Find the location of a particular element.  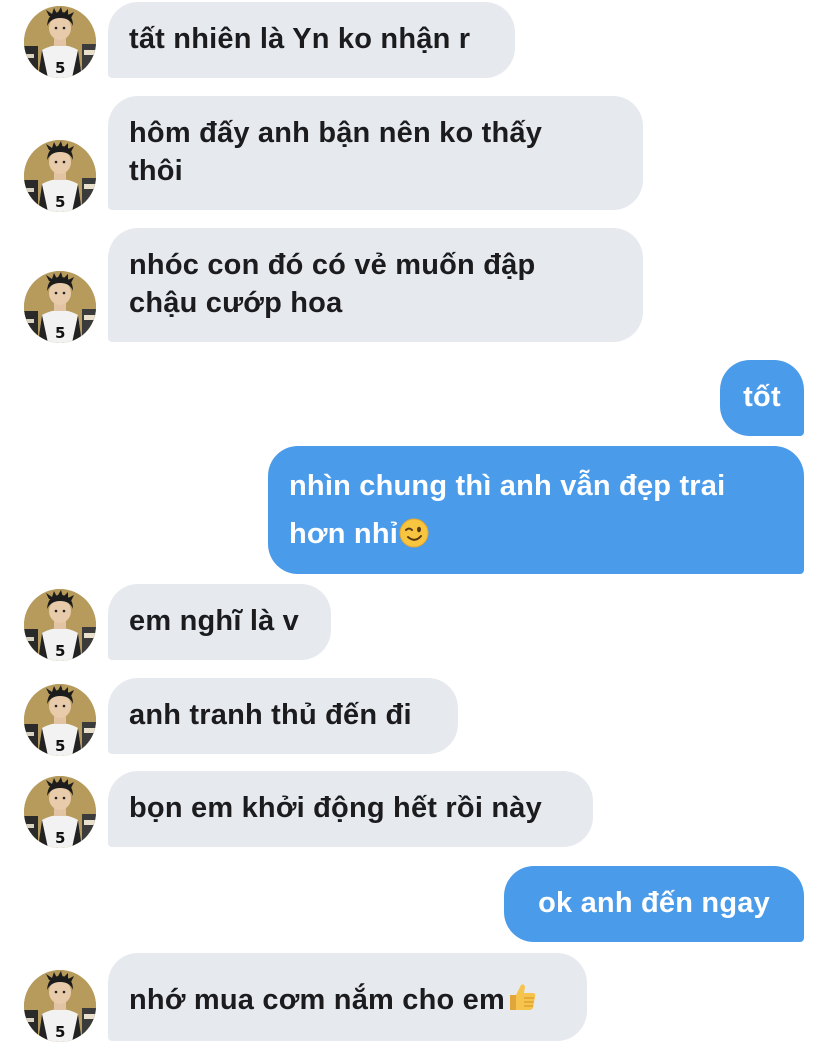

message-text-line: nhóc con đó có vẻ muốn đập is located at coordinates (332, 265).